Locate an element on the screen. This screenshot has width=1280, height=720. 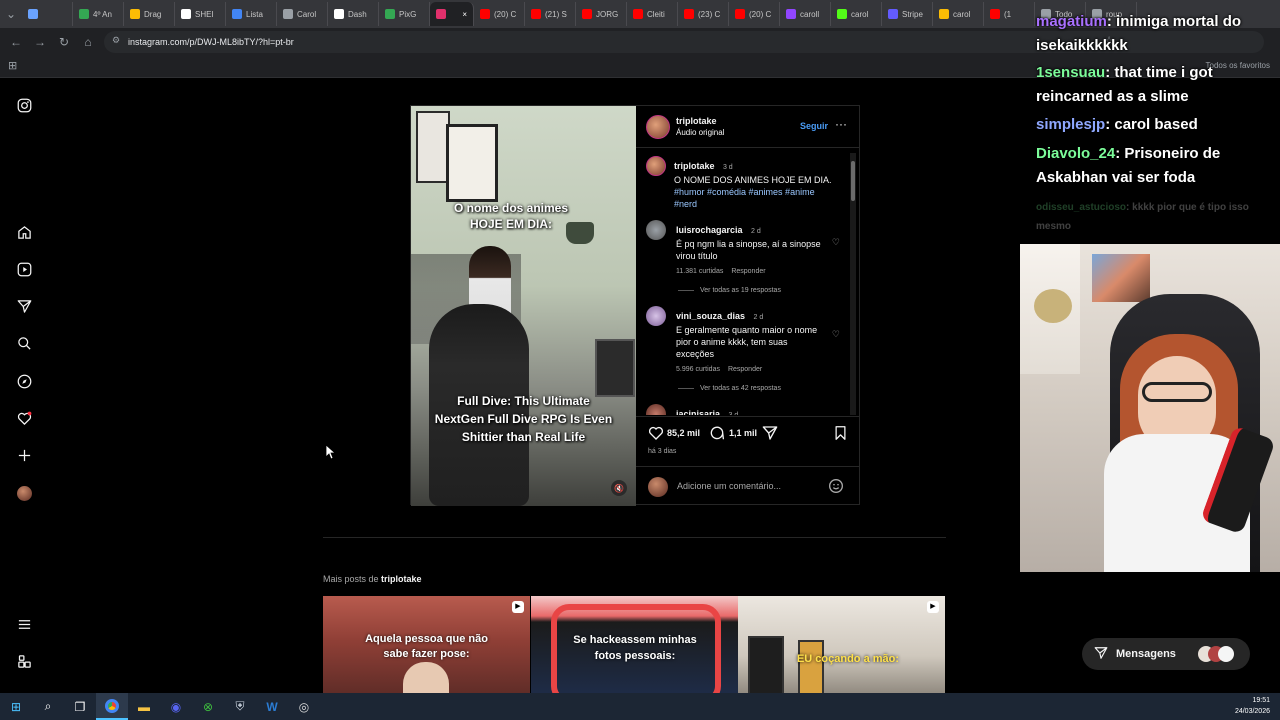
emoji-icon is located at coordinates (836, 488).